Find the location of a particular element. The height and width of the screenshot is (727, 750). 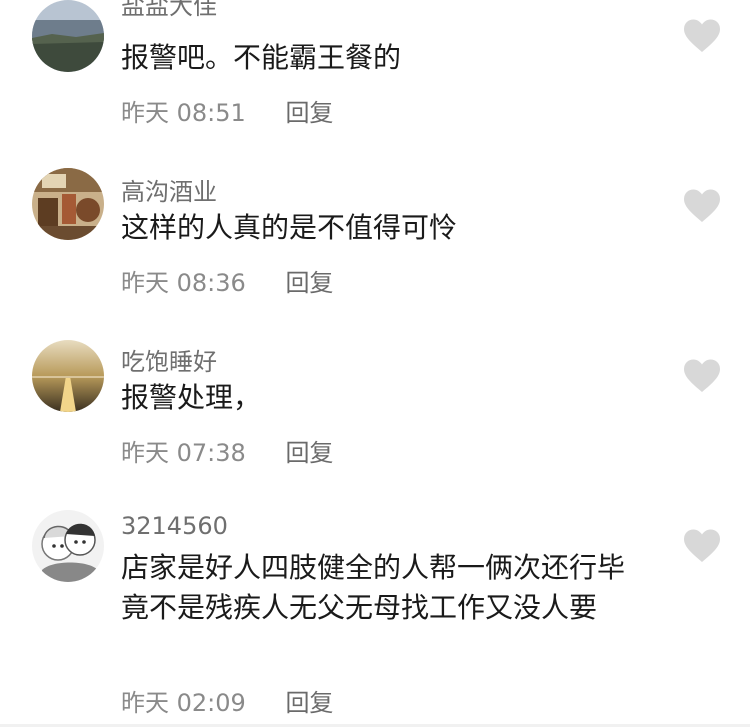

comment-time: 昨天 07:38 is located at coordinates (183, 453).